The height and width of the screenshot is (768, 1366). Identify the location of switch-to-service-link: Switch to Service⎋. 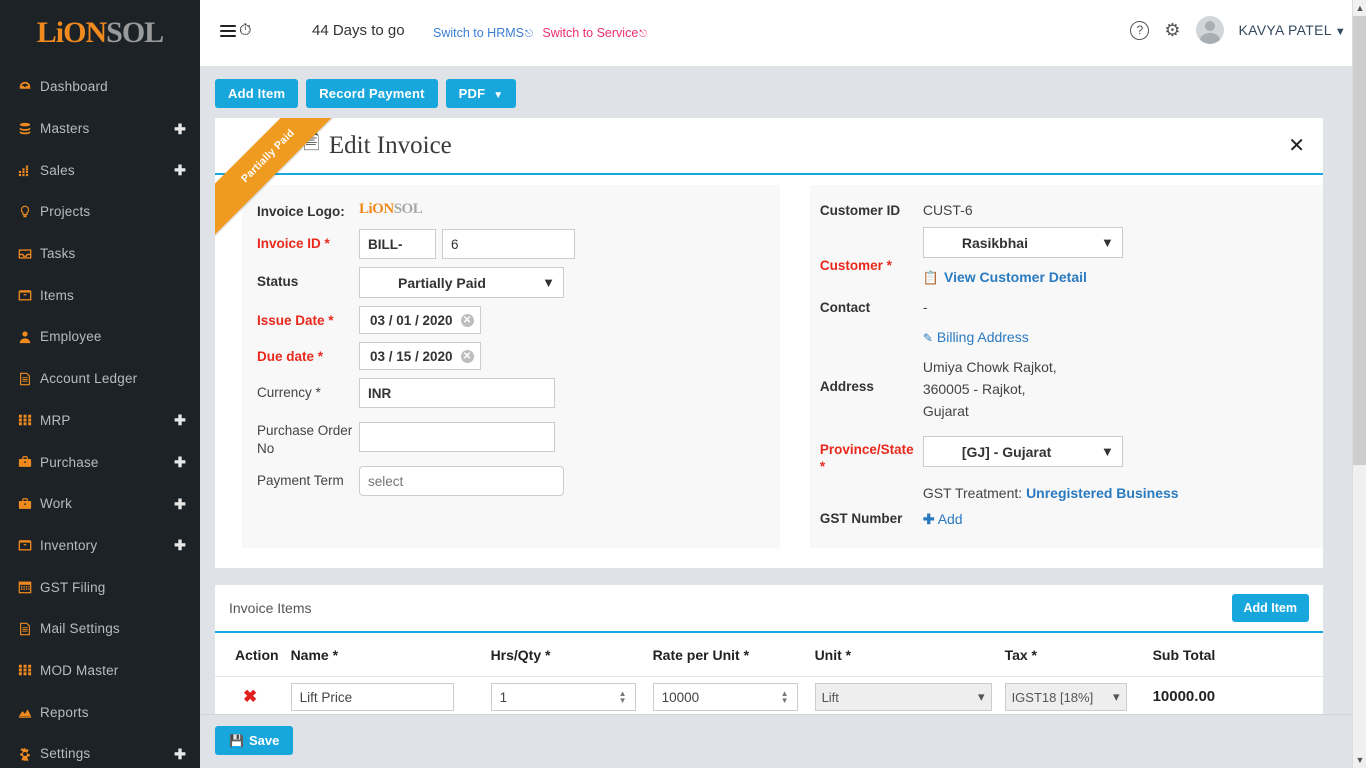
(594, 33).